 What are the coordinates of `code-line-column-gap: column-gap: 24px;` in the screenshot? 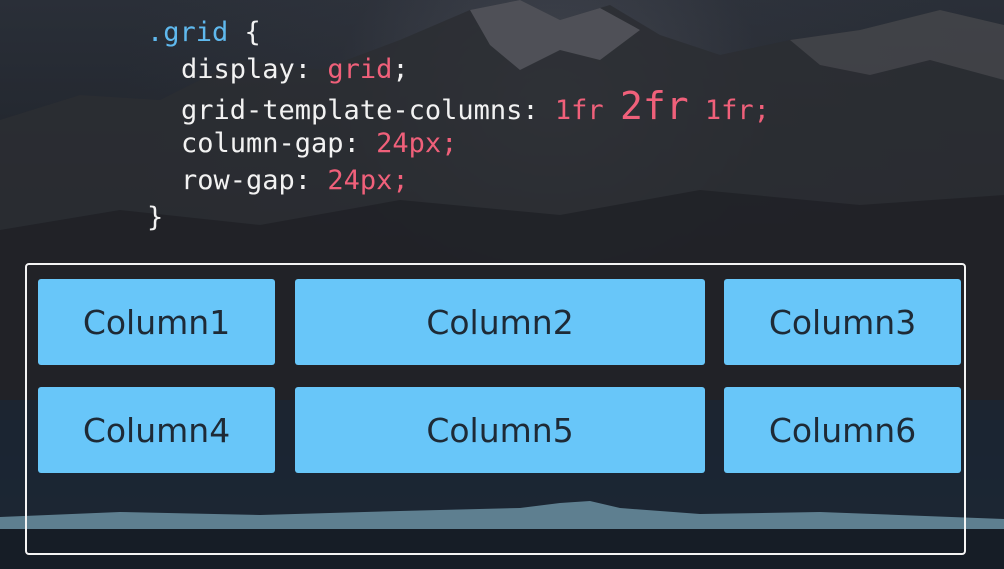 It's located at (319, 143).